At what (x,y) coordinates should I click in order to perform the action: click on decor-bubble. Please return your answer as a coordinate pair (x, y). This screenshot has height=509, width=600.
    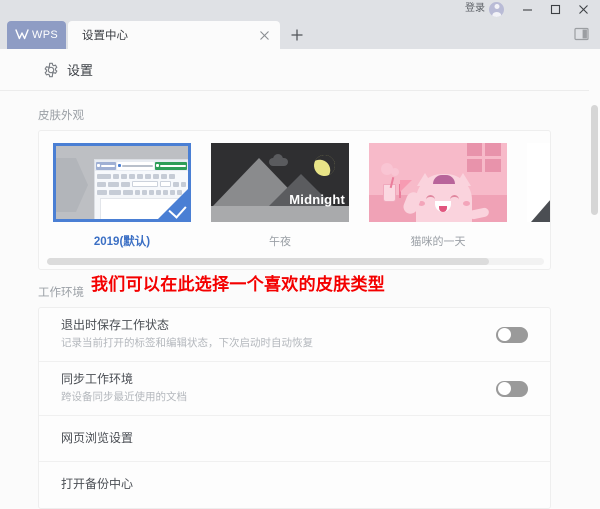
    Looking at the image, I should click on (395, 172).